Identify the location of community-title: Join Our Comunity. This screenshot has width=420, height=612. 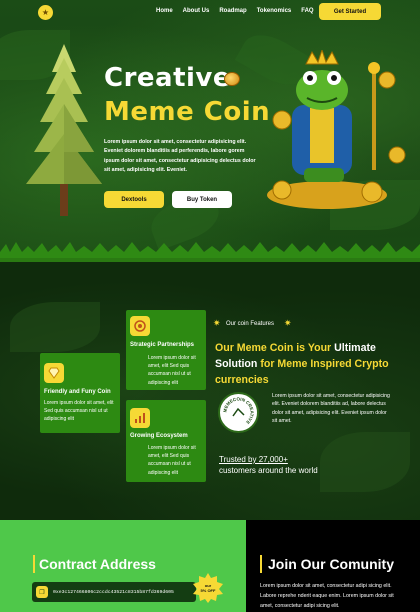
(331, 564).